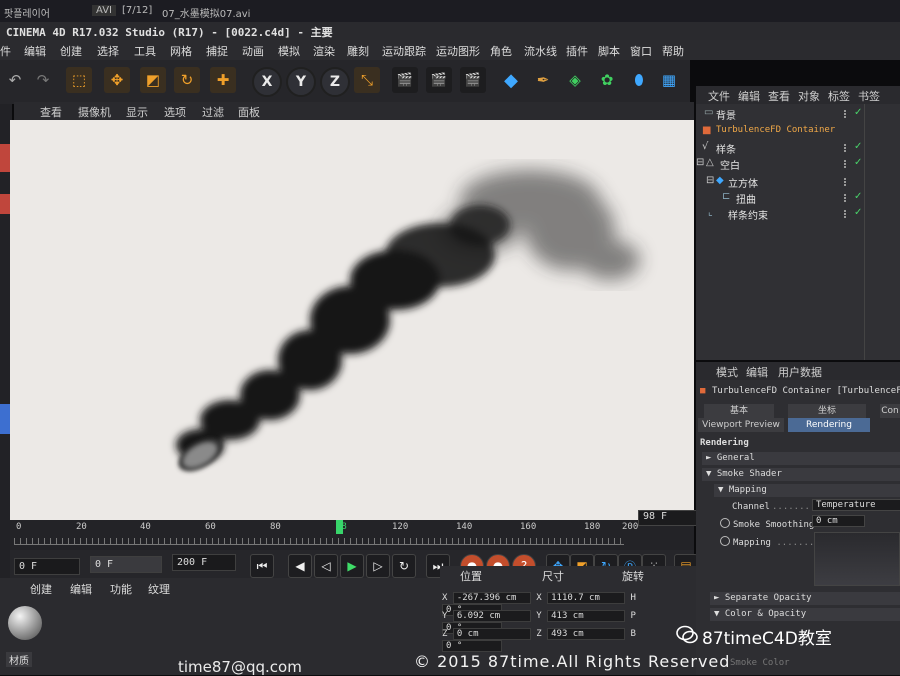  What do you see at coordinates (586, 634) in the screenshot?
I see `size-z-field: 493 cm` at bounding box center [586, 634].